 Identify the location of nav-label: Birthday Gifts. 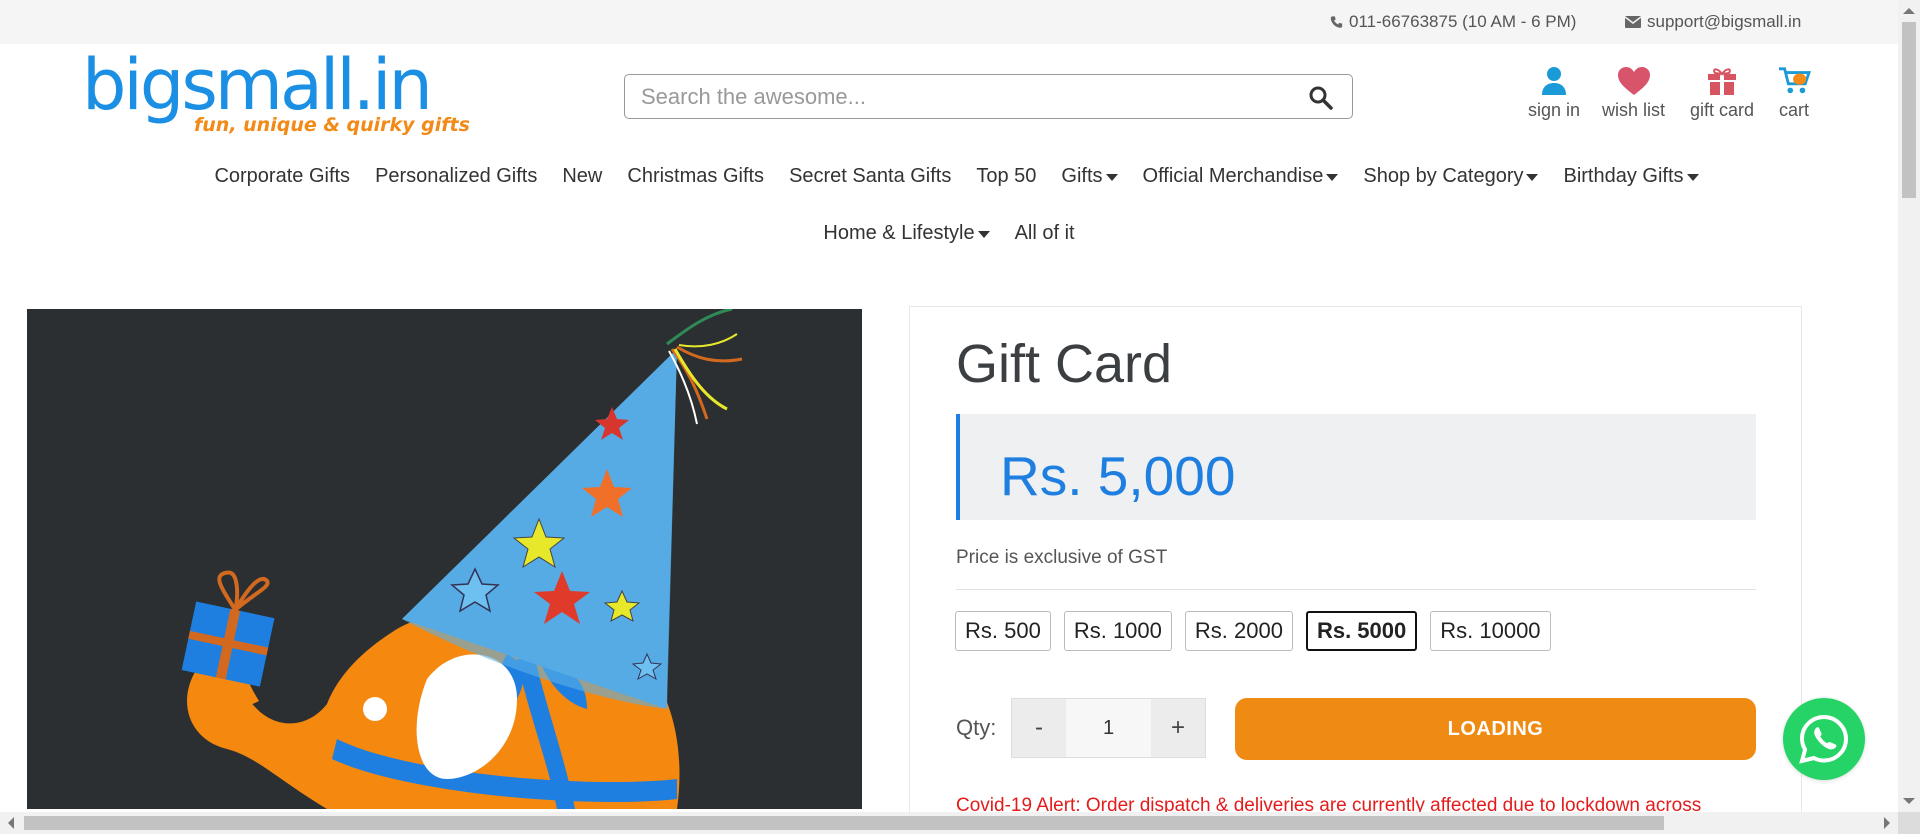
(1623, 175).